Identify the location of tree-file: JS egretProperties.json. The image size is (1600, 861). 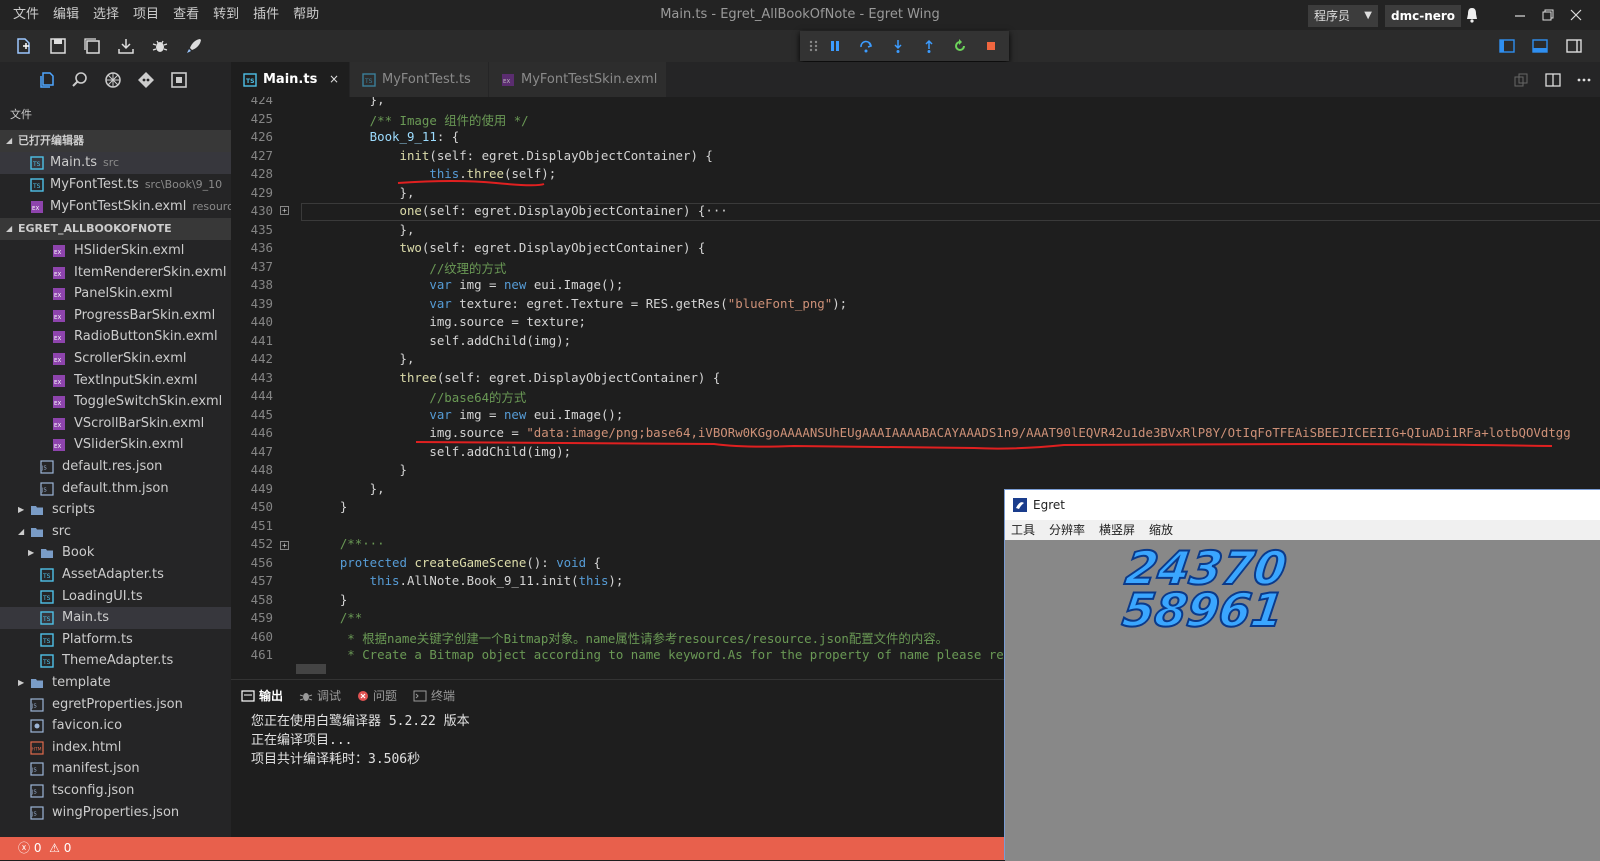
(115, 705).